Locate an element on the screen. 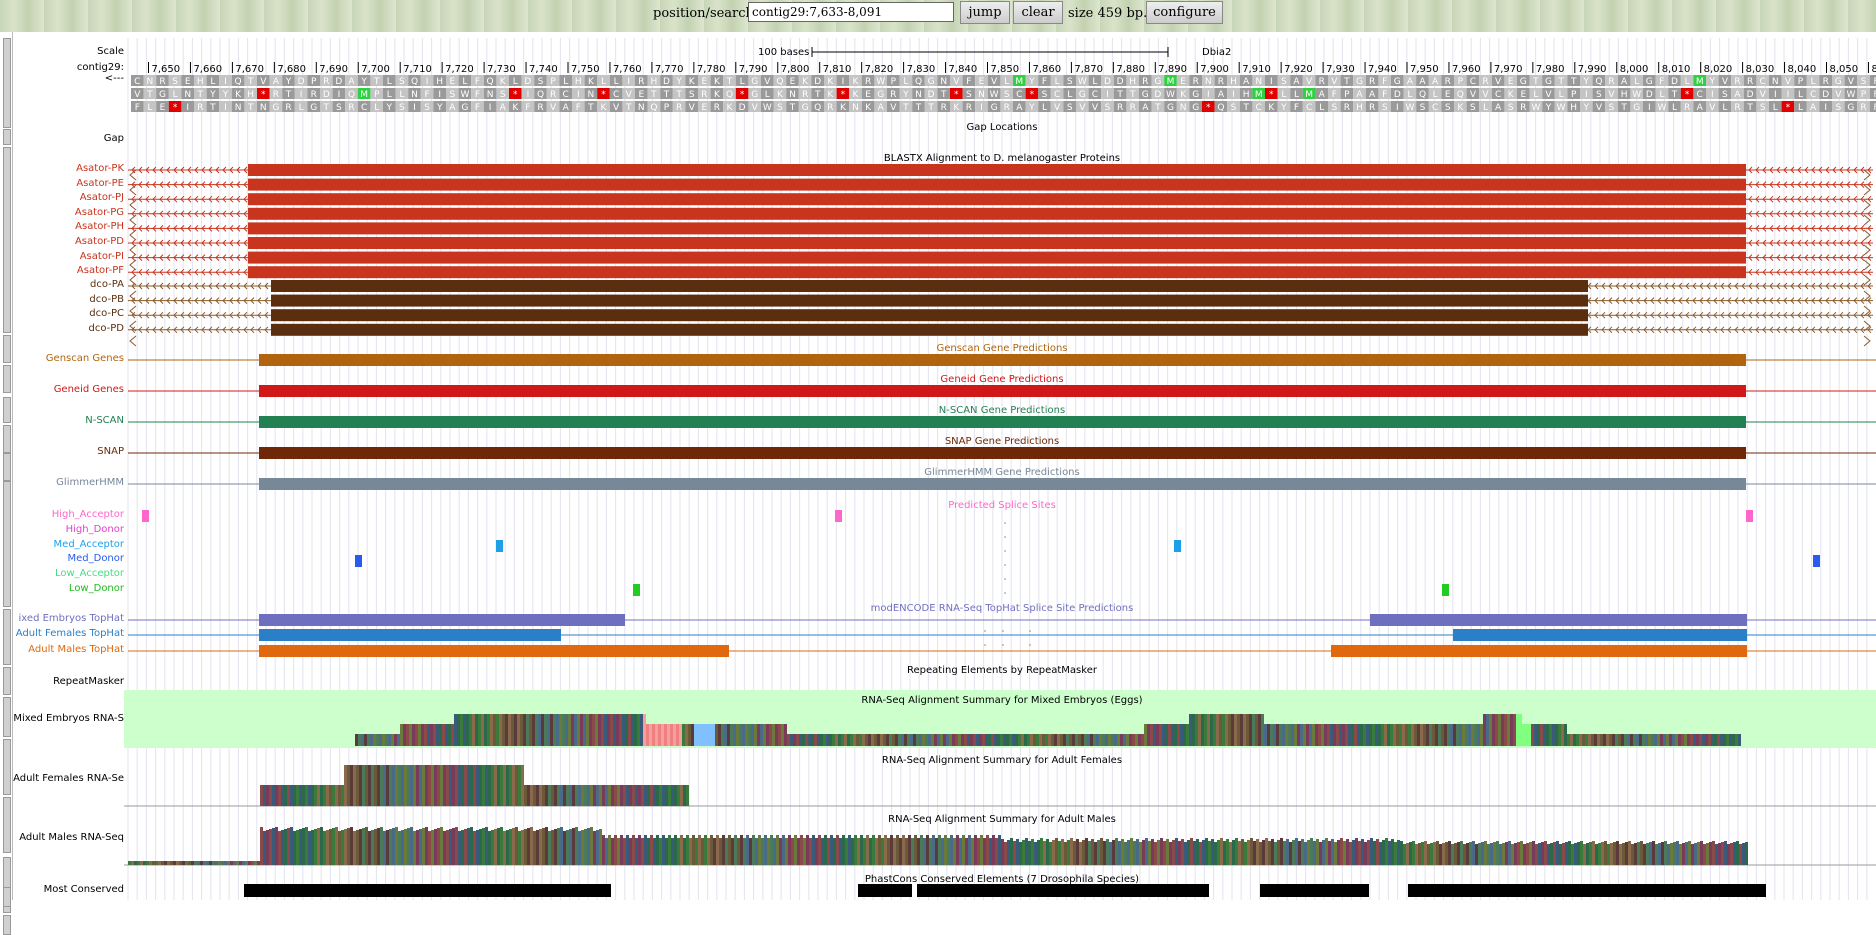 Image resolution: width=1876 pixels, height=935 pixels. snap-gene-block is located at coordinates (1002, 453).